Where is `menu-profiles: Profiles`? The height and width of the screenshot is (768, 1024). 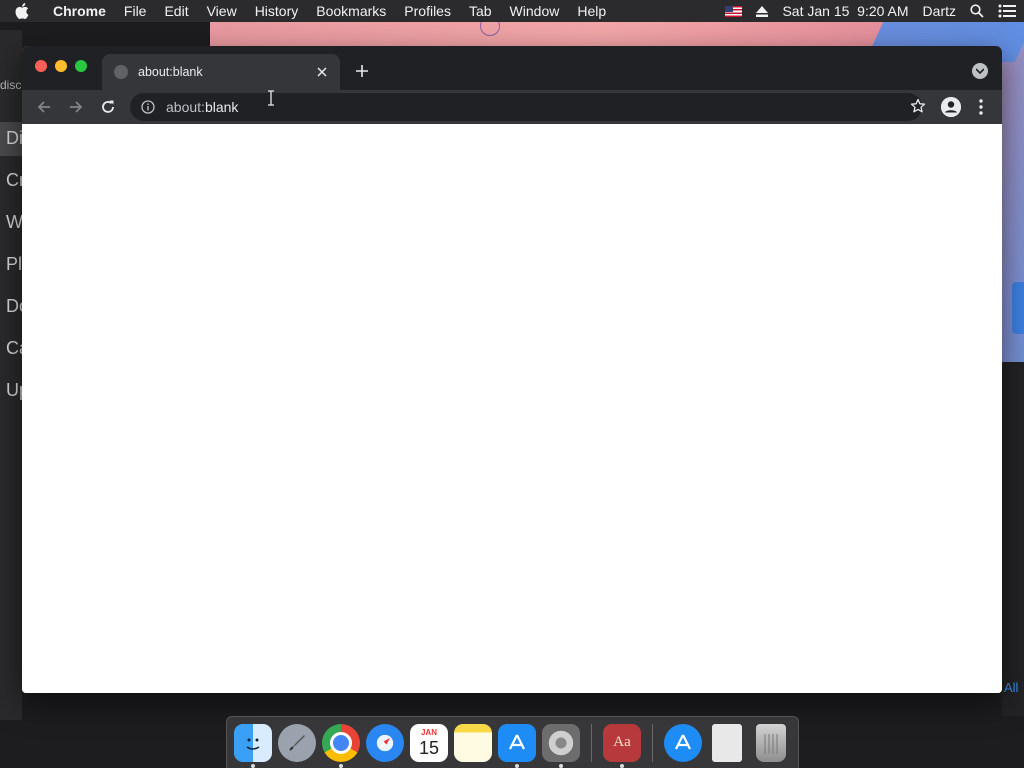 menu-profiles: Profiles is located at coordinates (427, 11).